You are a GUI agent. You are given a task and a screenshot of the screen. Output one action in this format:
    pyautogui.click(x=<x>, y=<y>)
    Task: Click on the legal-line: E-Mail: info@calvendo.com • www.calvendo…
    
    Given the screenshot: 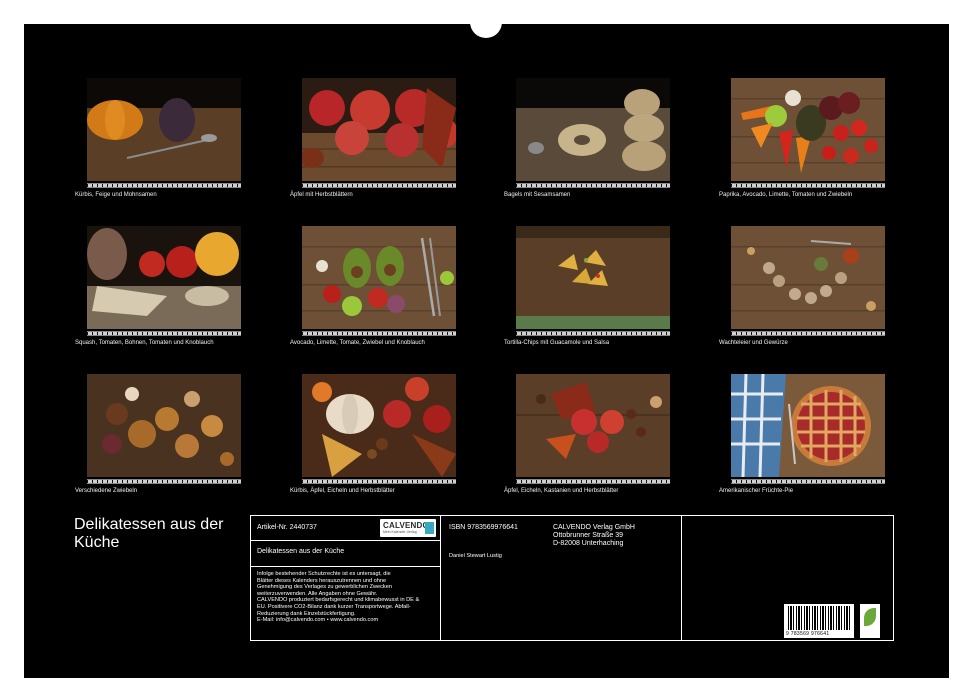 What is the action you would take?
    pyautogui.click(x=318, y=620)
    